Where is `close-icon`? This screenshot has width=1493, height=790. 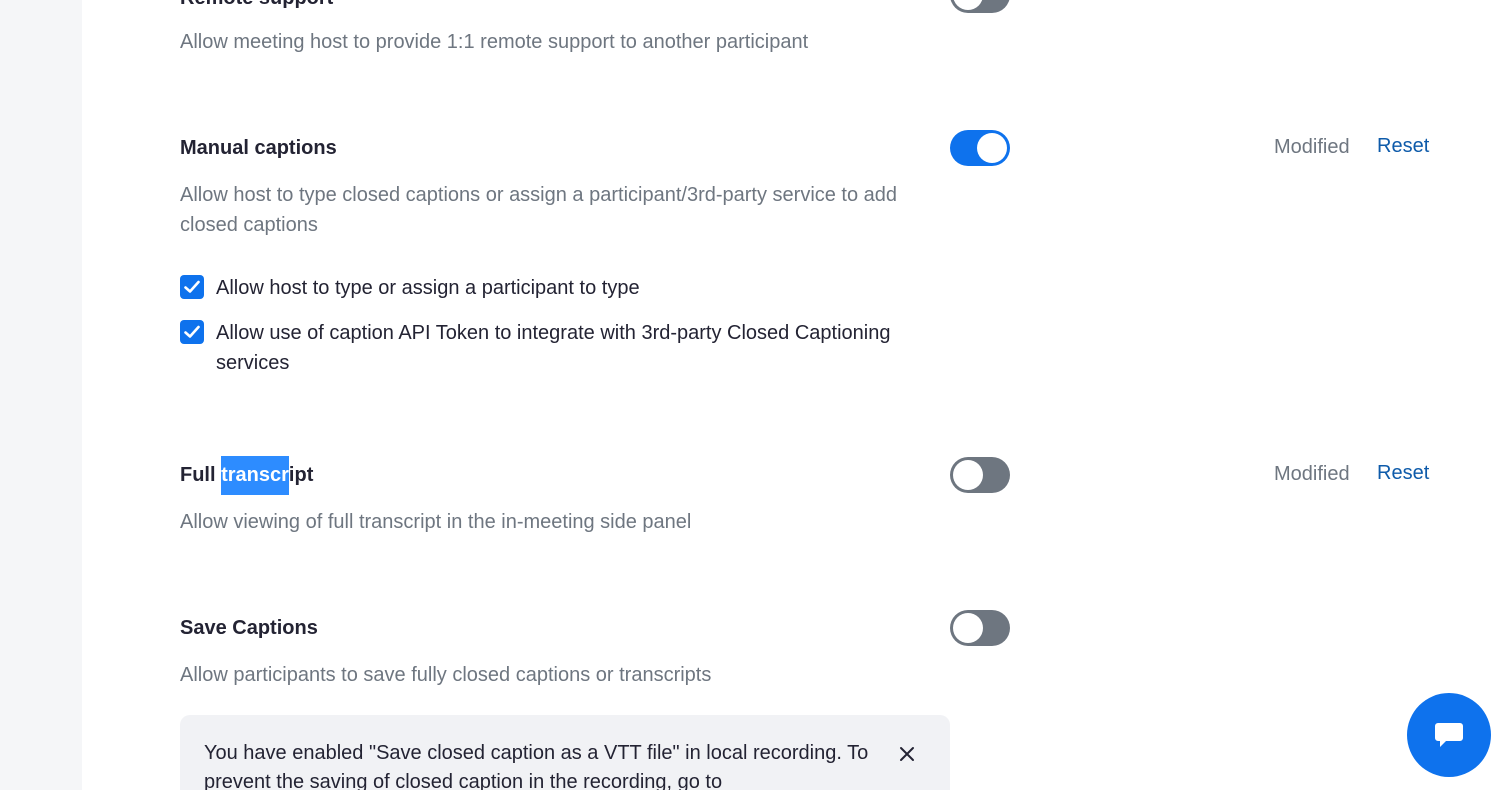 close-icon is located at coordinates (907, 754).